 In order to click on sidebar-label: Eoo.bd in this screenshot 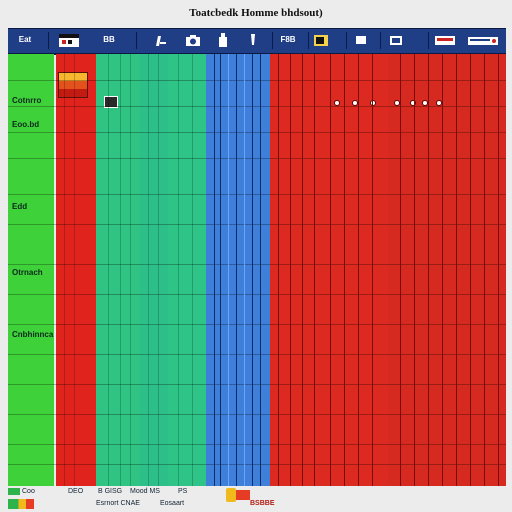, I will do `click(26, 124)`.